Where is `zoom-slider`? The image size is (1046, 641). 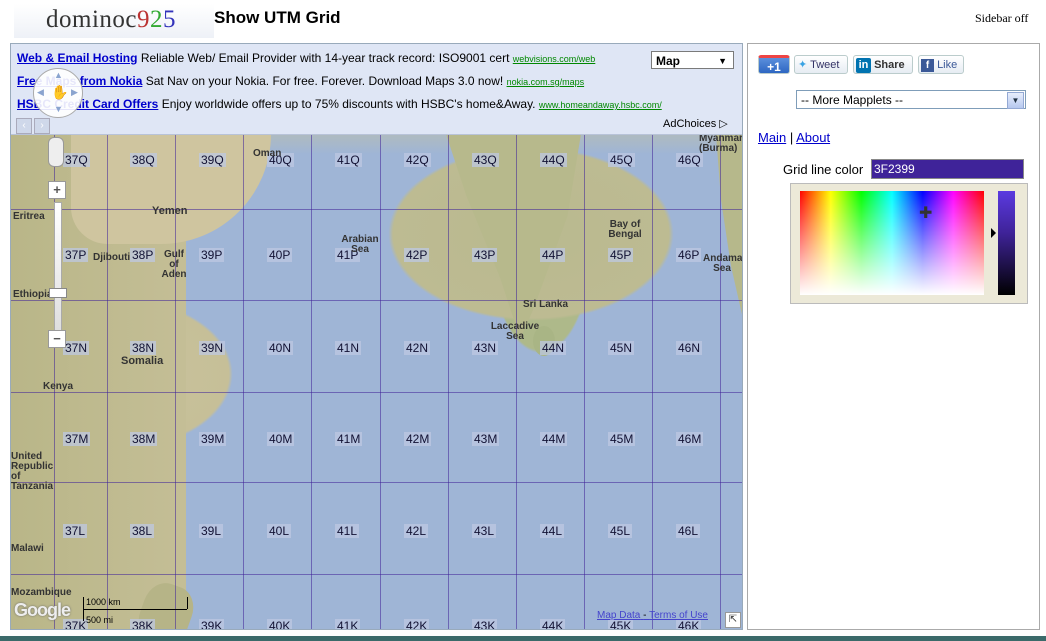 zoom-slider is located at coordinates (58, 270).